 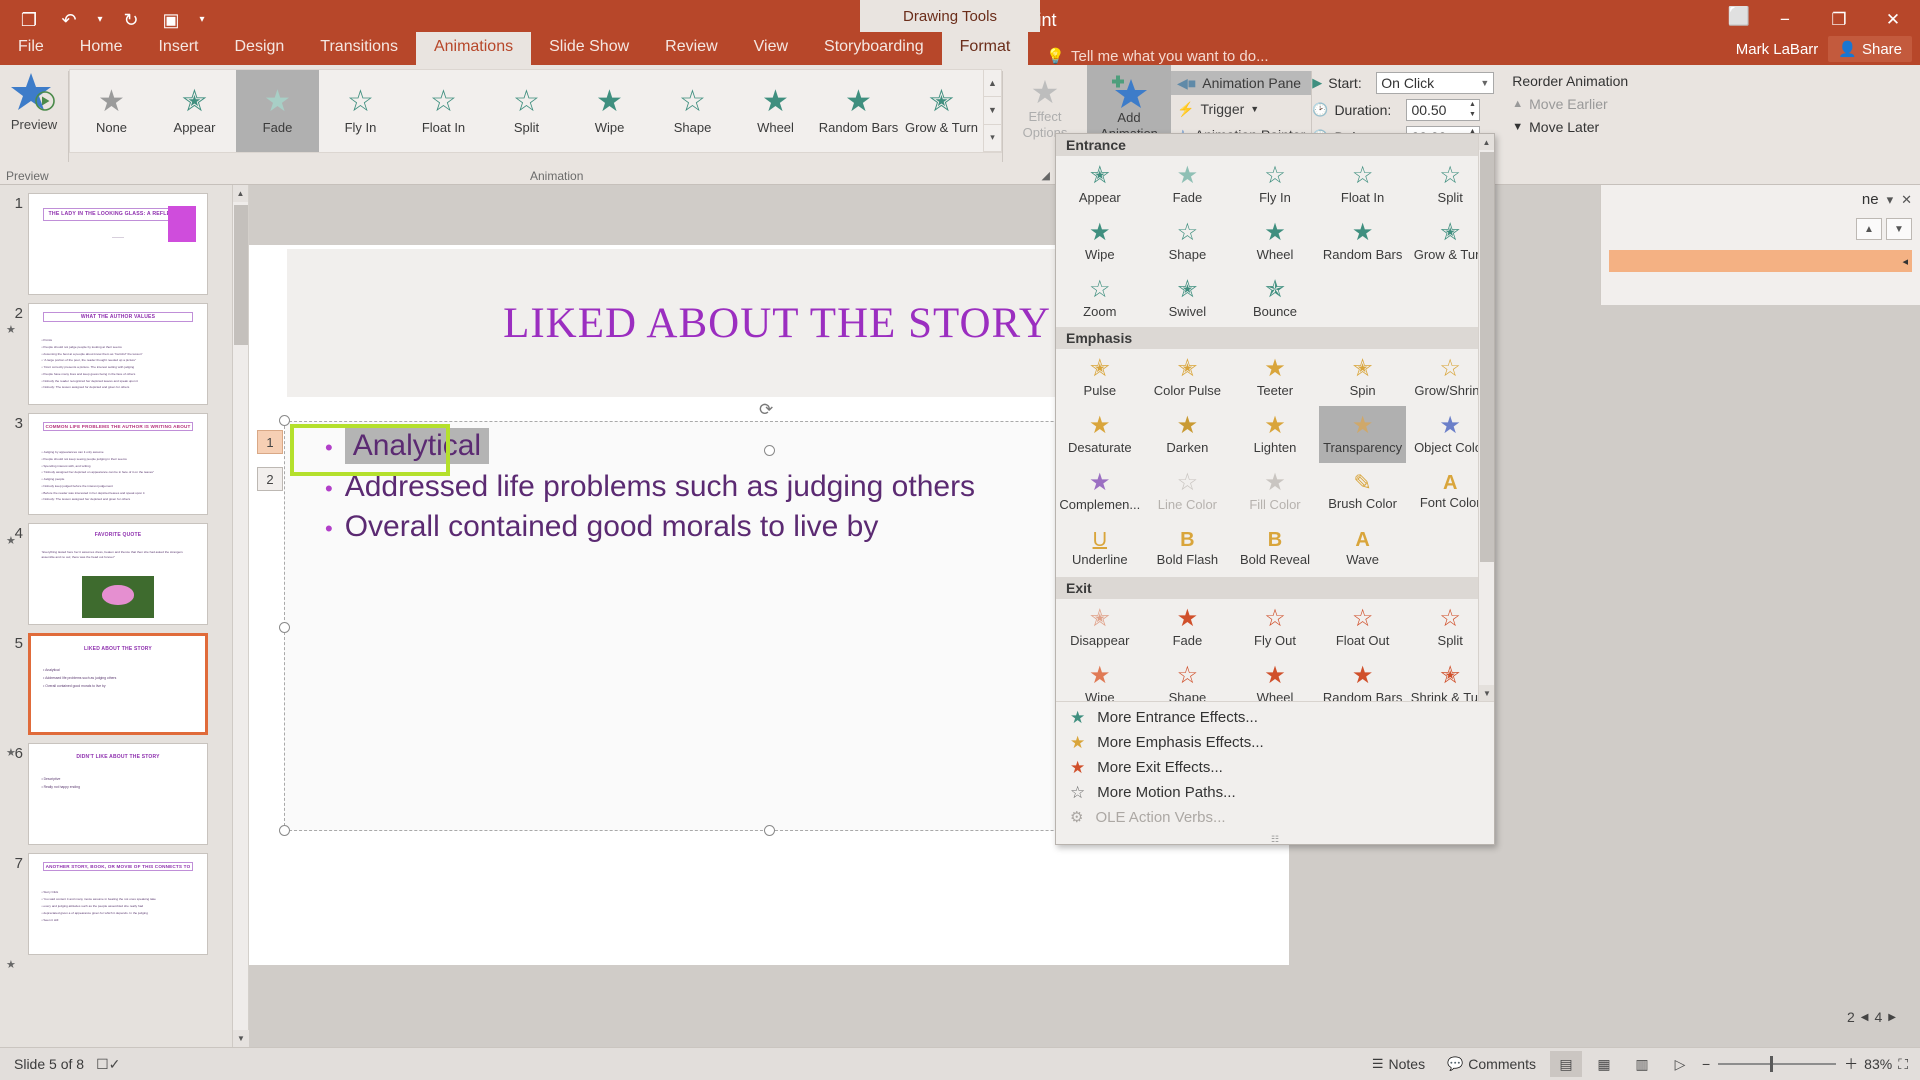 I want to click on animation-tag-2: 2, so click(x=270, y=479).